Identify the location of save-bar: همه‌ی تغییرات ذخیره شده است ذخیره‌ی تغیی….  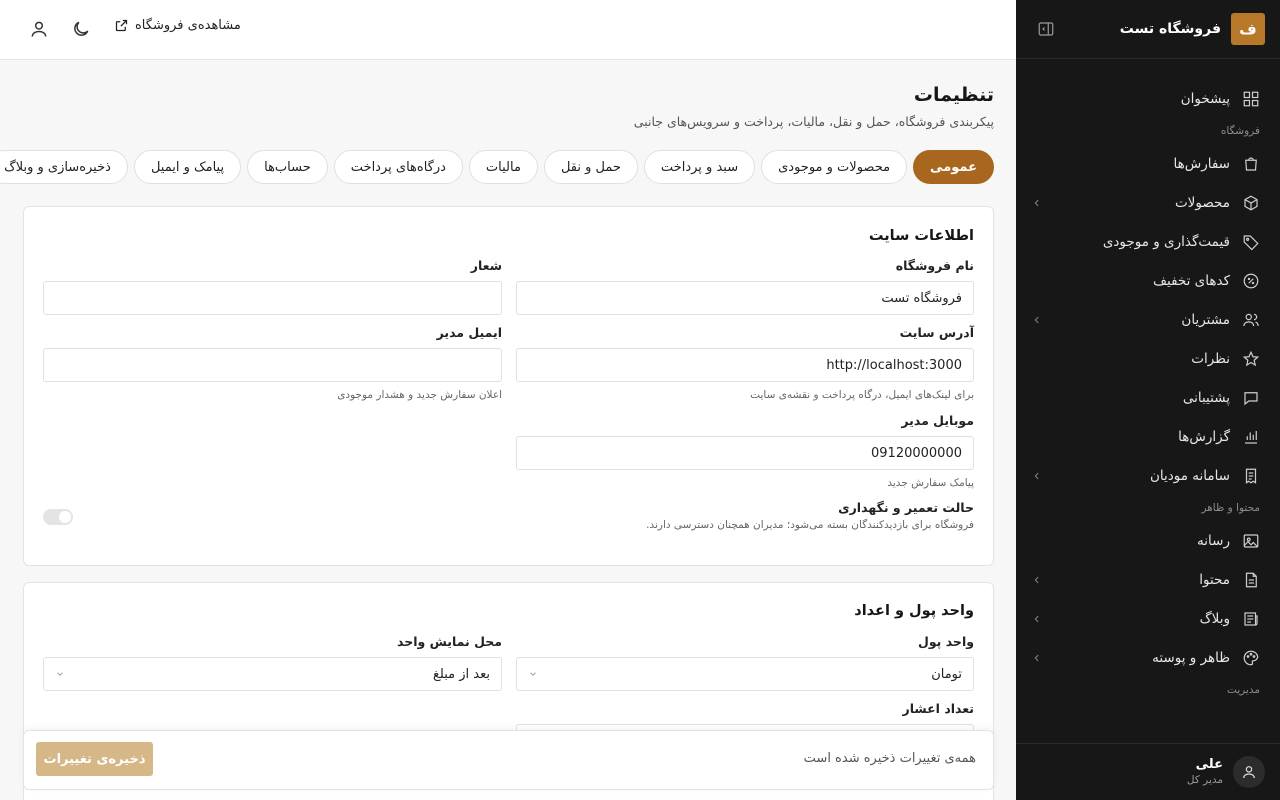
(508, 760).